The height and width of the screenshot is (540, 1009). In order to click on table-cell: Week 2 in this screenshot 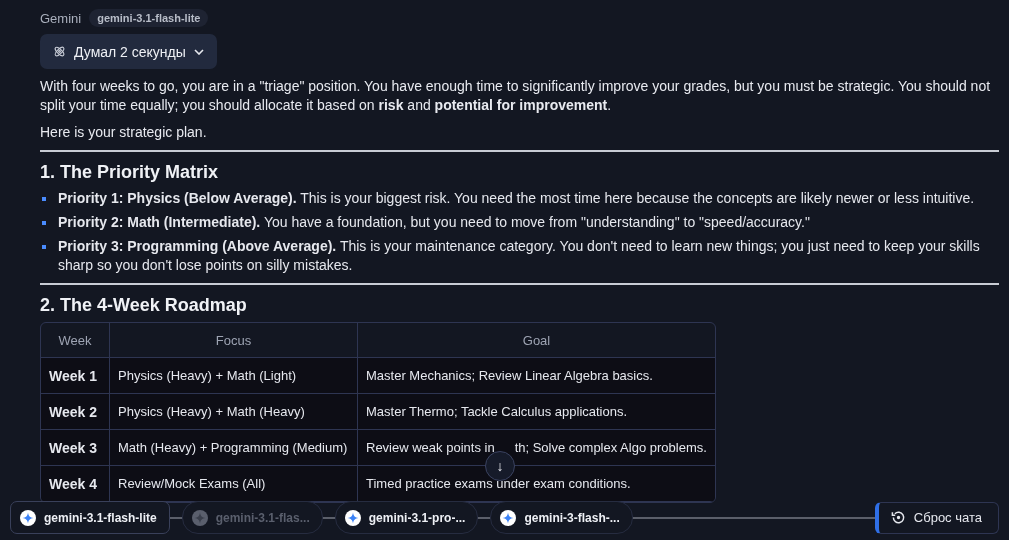, I will do `click(75, 412)`.